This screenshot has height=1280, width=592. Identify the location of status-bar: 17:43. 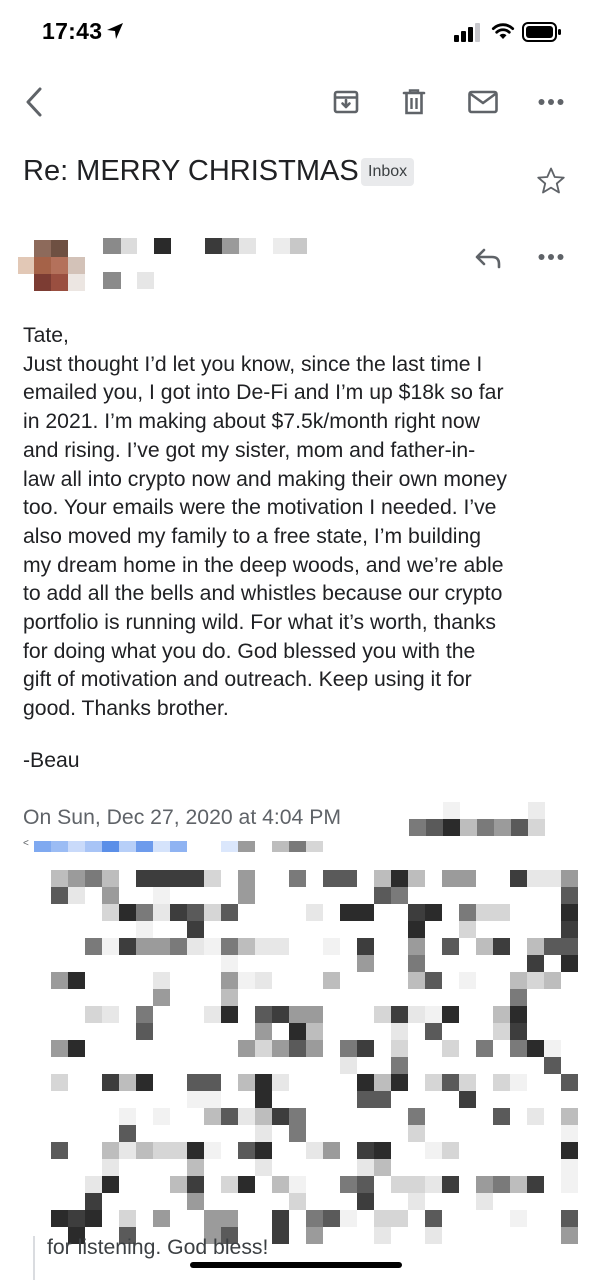
(296, 32).